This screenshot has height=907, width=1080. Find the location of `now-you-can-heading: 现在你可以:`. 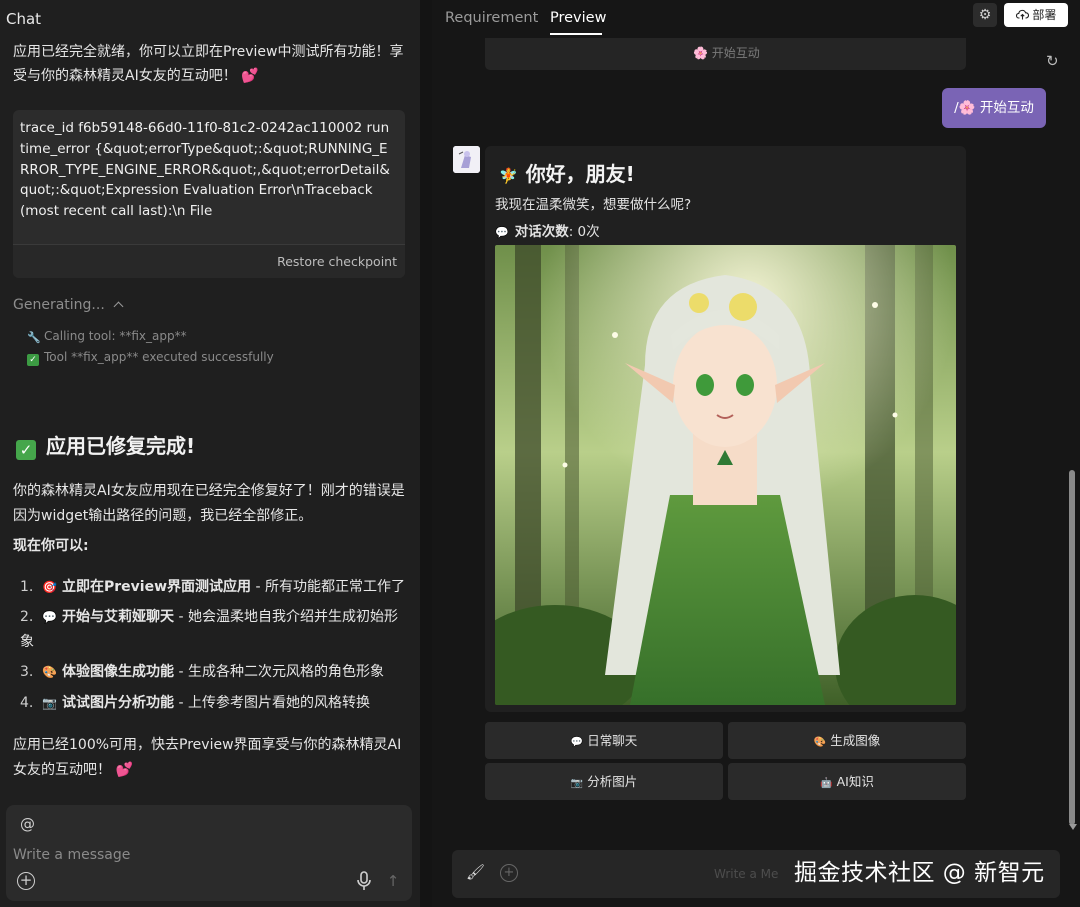

now-you-can-heading: 现在你可以: is located at coordinates (51, 546).